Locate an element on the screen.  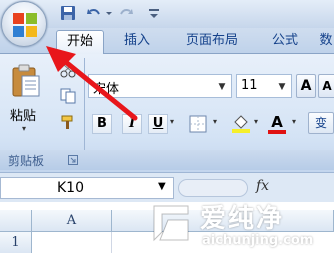
font-size-value: 11 is located at coordinates (249, 85).